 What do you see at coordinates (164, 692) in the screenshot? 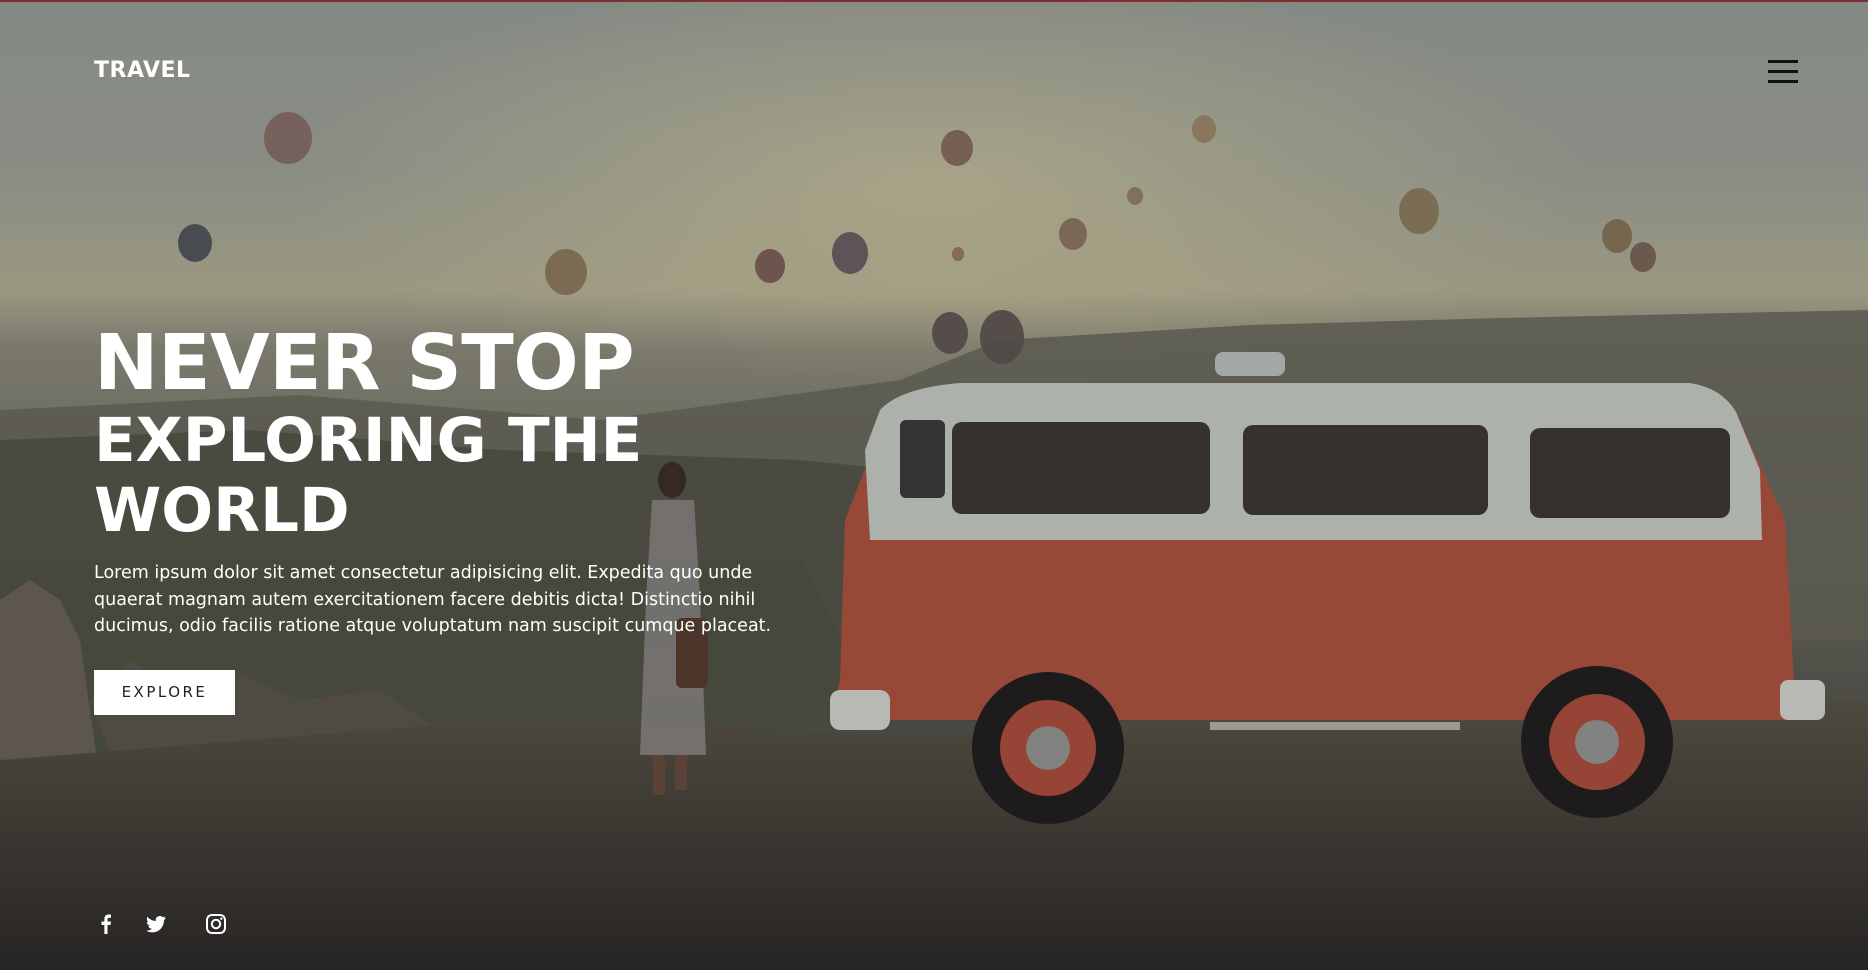
I see `explore-button: EXPLORE` at bounding box center [164, 692].